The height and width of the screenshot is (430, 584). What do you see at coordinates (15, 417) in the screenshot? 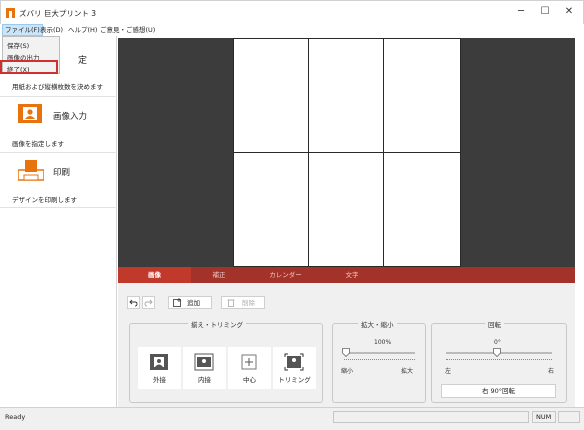
I see `status-text: Ready` at bounding box center [15, 417].